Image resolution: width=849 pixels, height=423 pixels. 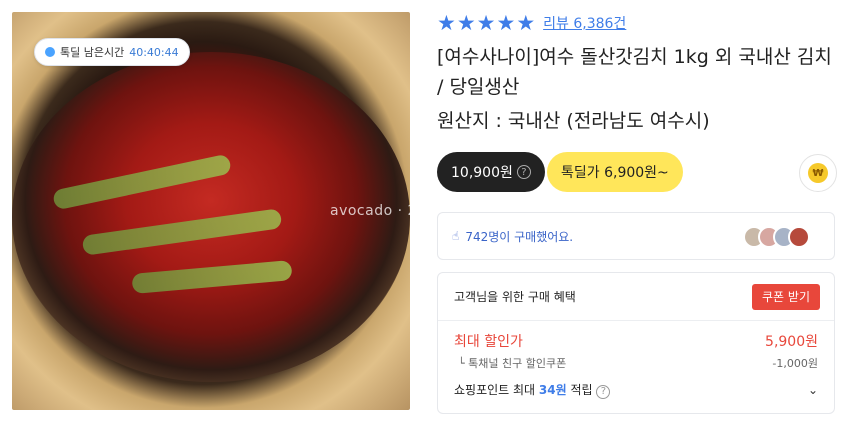 What do you see at coordinates (154, 52) in the screenshot?
I see `timer-value: 40:40:44` at bounding box center [154, 52].